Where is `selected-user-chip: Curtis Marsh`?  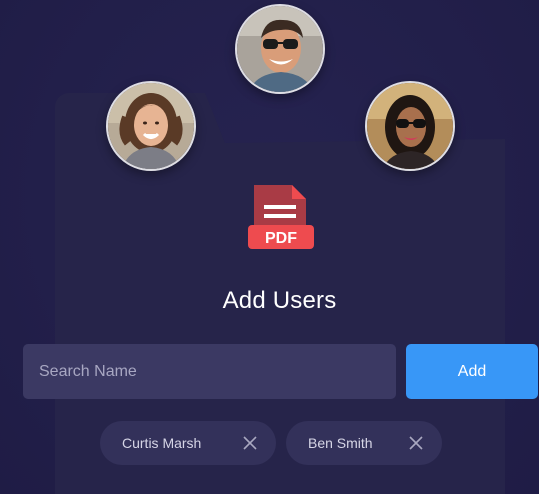 selected-user-chip: Curtis Marsh is located at coordinates (188, 443).